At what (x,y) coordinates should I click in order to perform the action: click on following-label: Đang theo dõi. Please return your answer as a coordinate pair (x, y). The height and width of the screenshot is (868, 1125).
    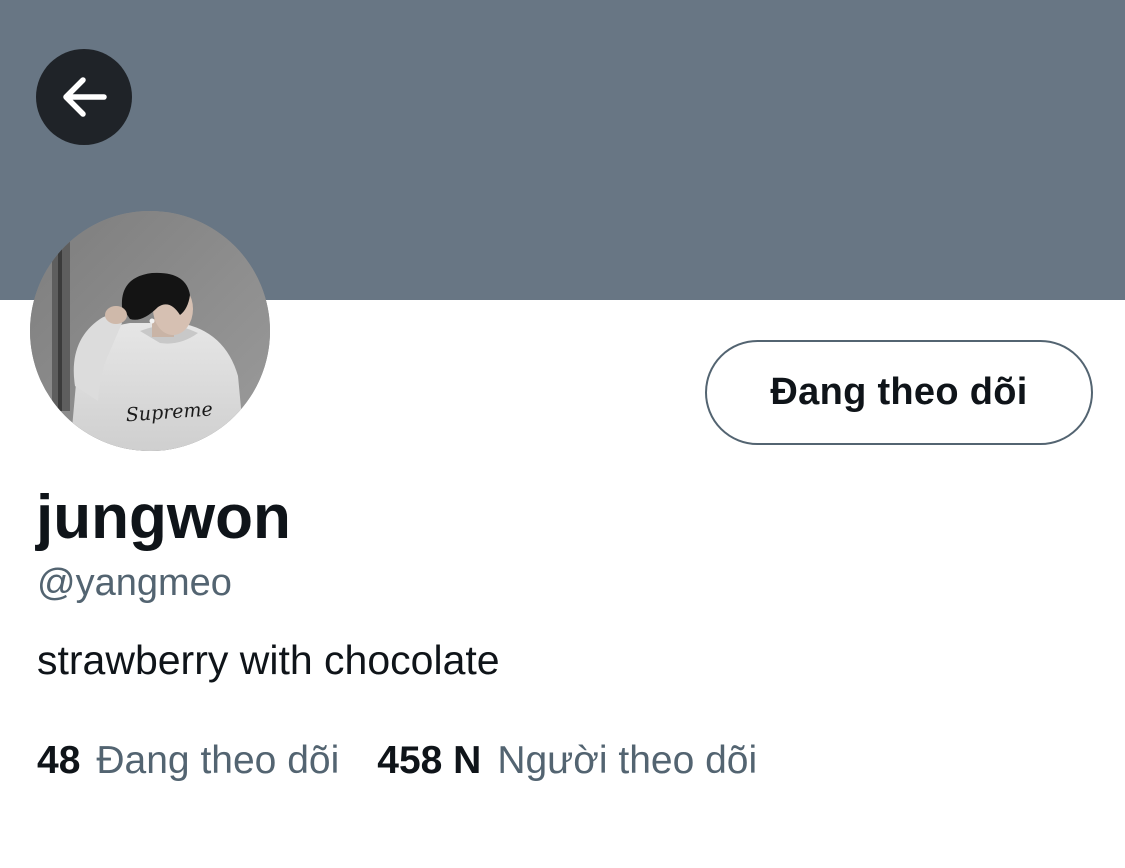
    Looking at the image, I should click on (218, 760).